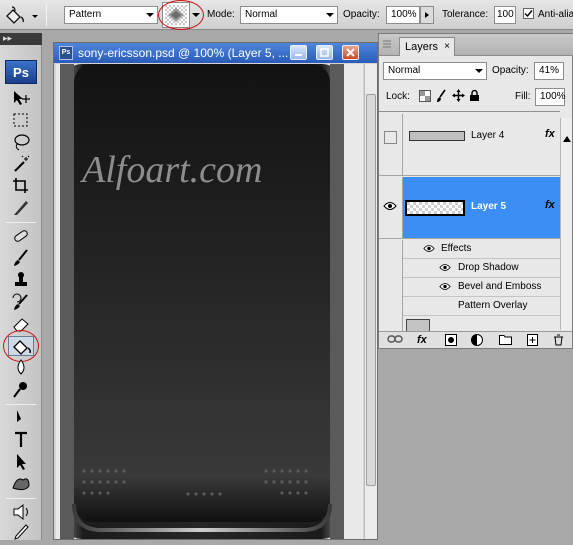 This screenshot has width=573, height=545. I want to click on tolerance-label: Tolerance:, so click(465, 14).